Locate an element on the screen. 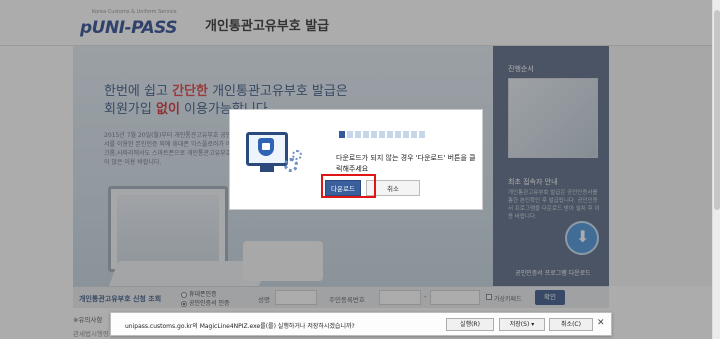 Image resolution: width=720 pixels, height=339 pixels. page-scrollbar is located at coordinates (716, 169).